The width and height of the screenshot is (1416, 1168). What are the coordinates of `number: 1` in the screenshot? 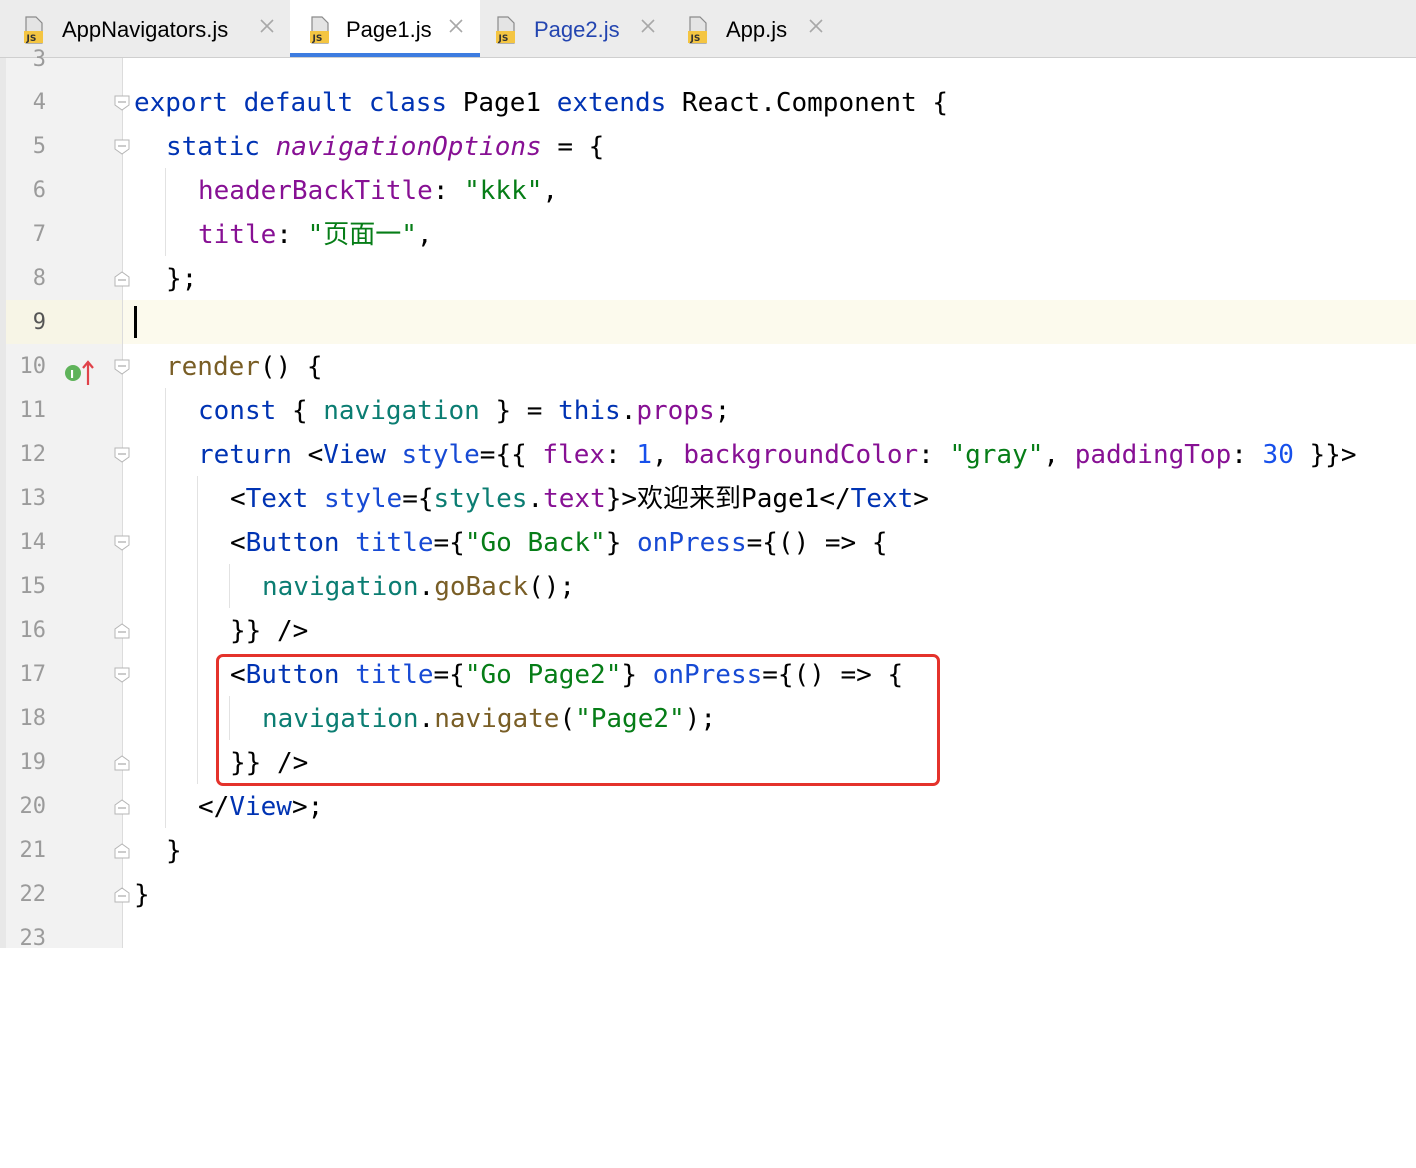 It's located at (644, 455).